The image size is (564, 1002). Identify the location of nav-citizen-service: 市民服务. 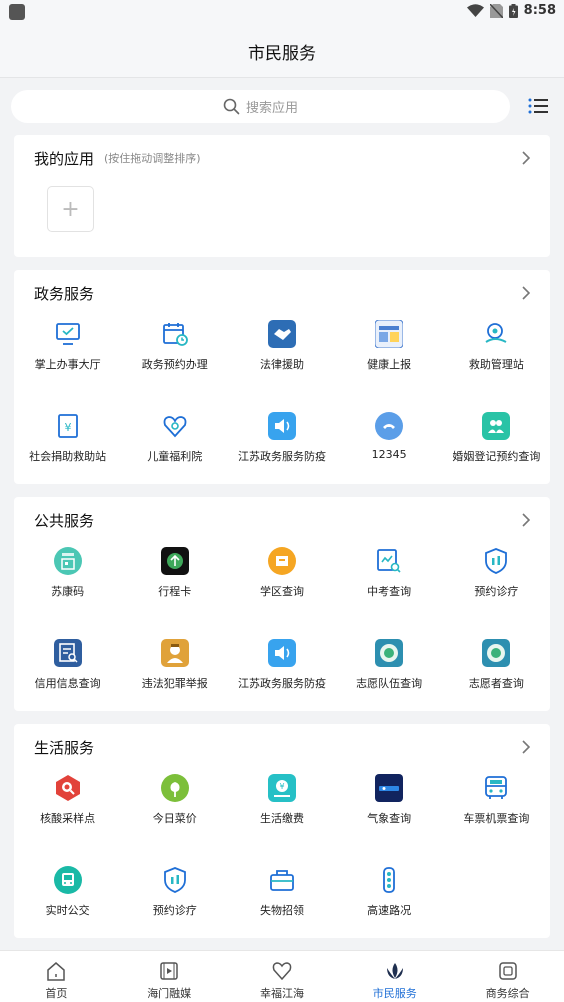
(394, 976).